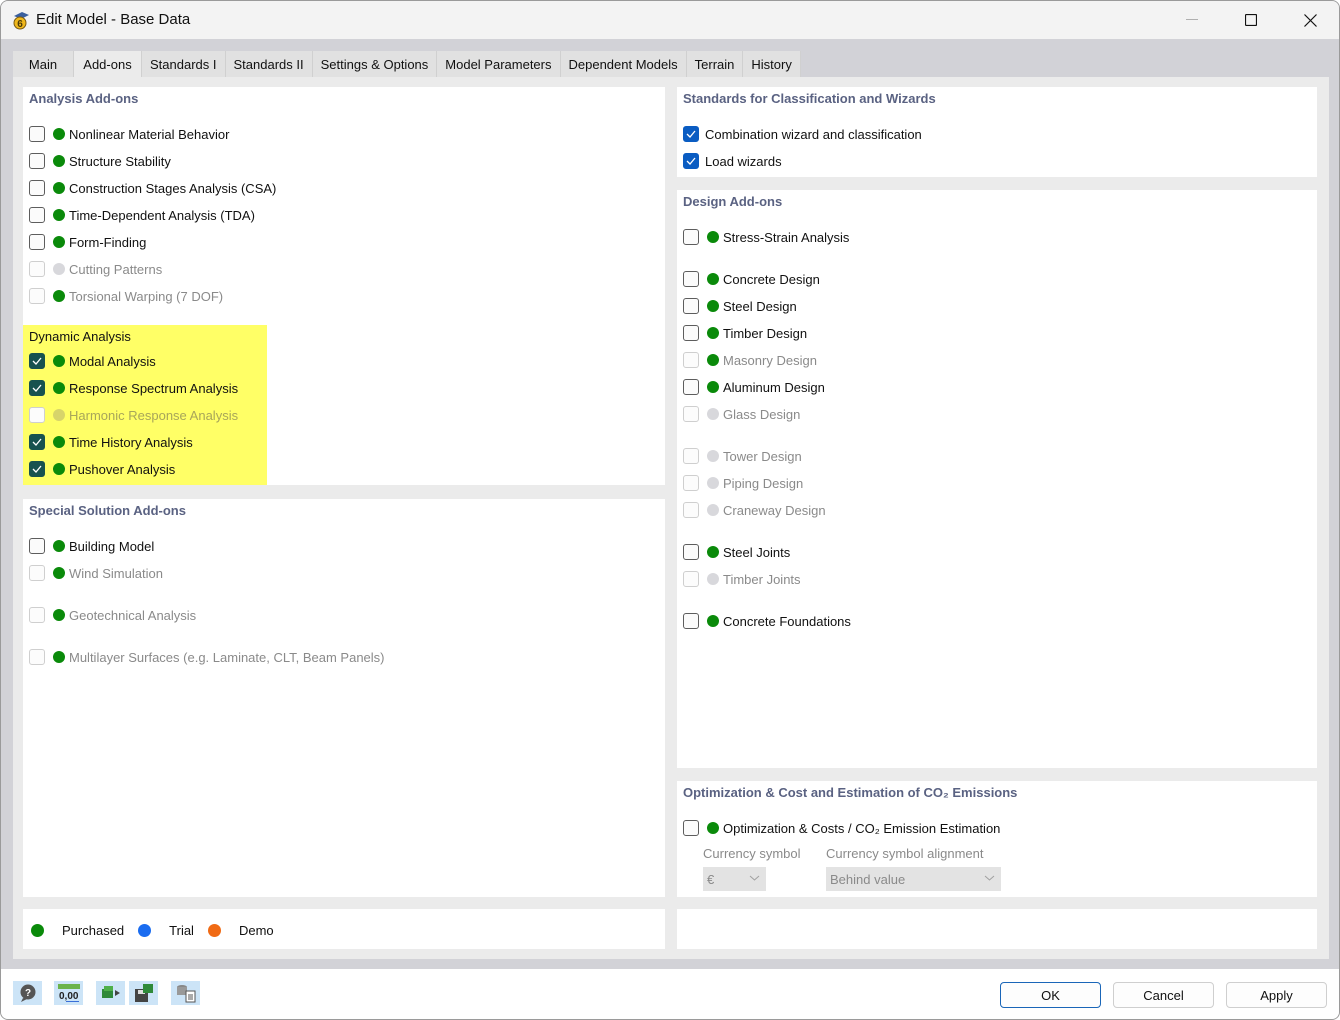  I want to click on addon-row-form-finding: Form-Finding, so click(87, 242).